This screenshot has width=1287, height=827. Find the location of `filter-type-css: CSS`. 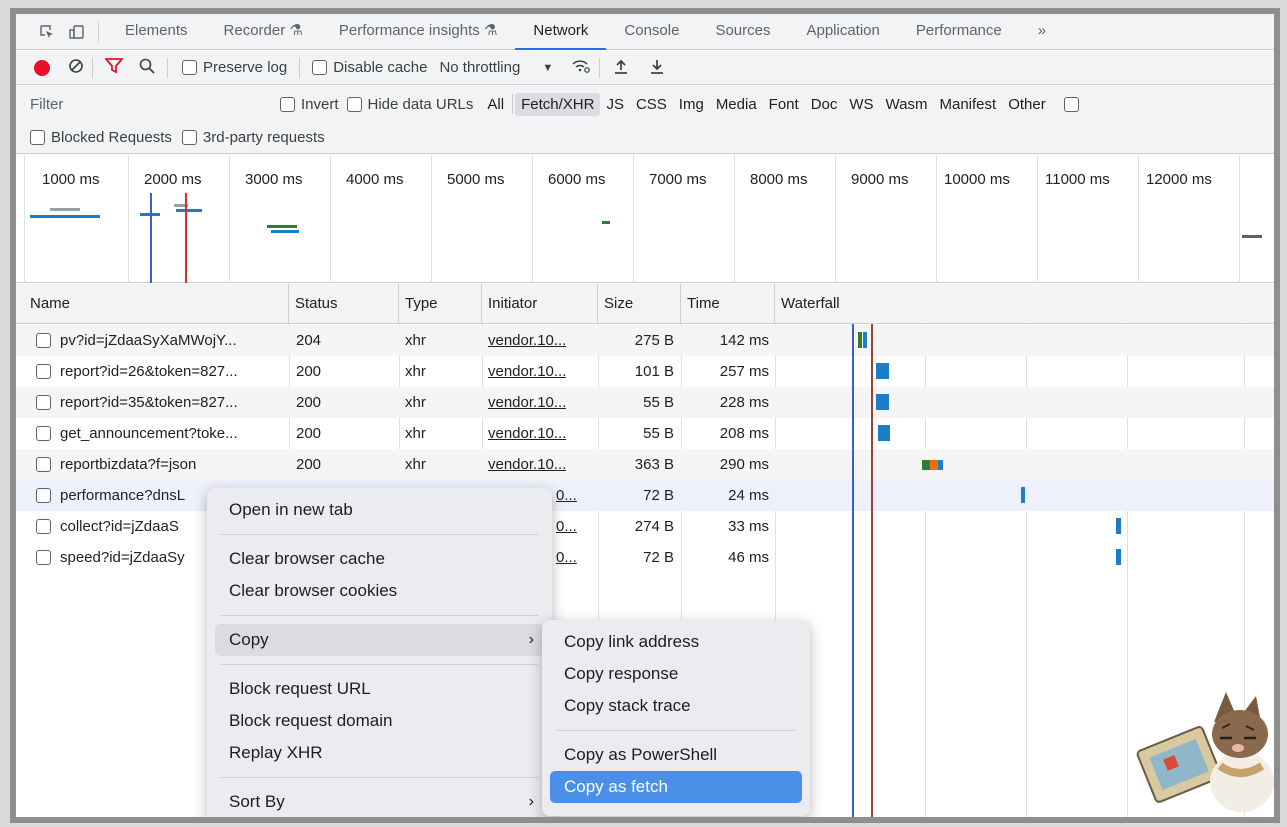

filter-type-css: CSS is located at coordinates (651, 104).